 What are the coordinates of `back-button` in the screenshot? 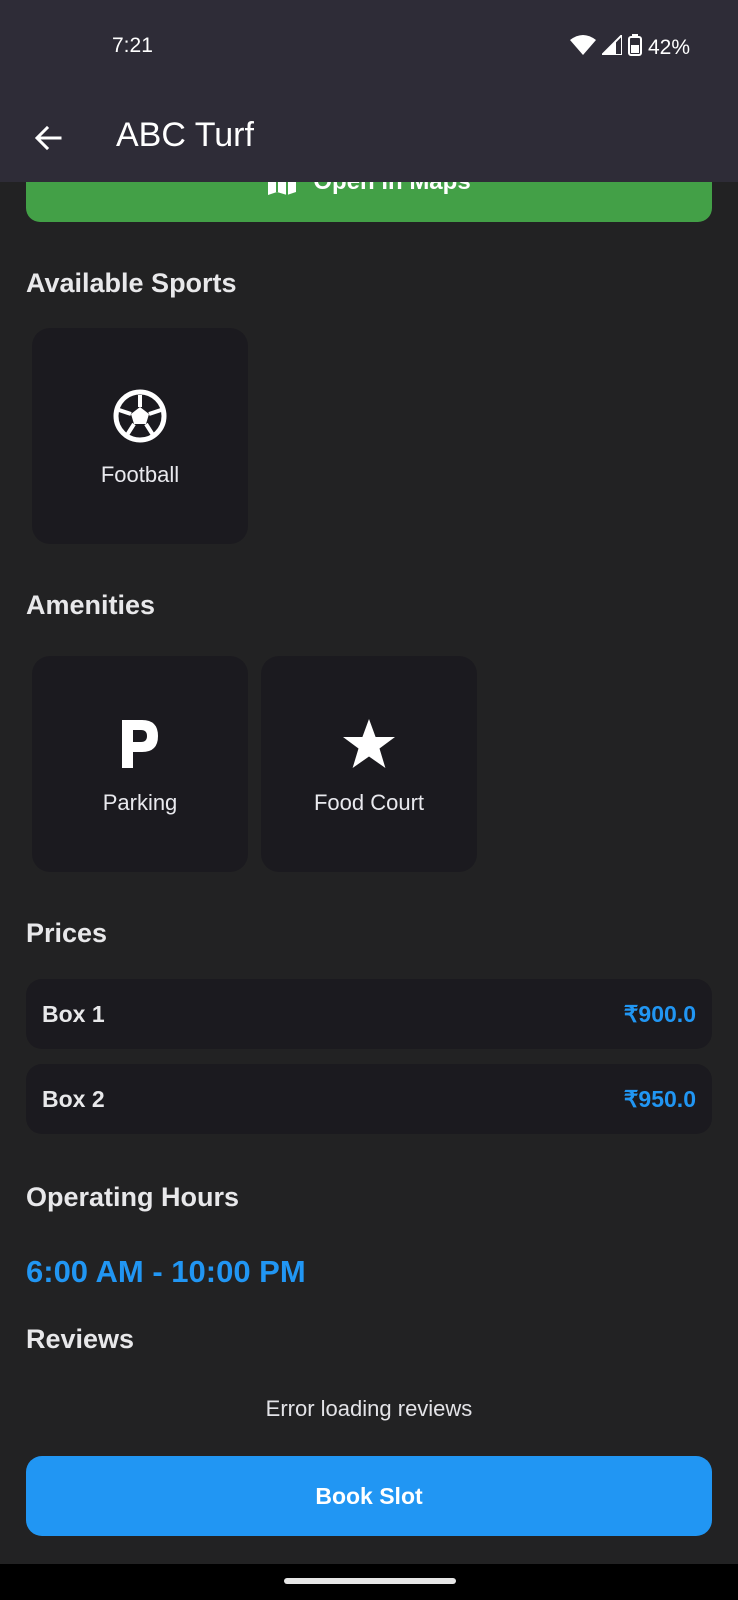 It's located at (48, 138).